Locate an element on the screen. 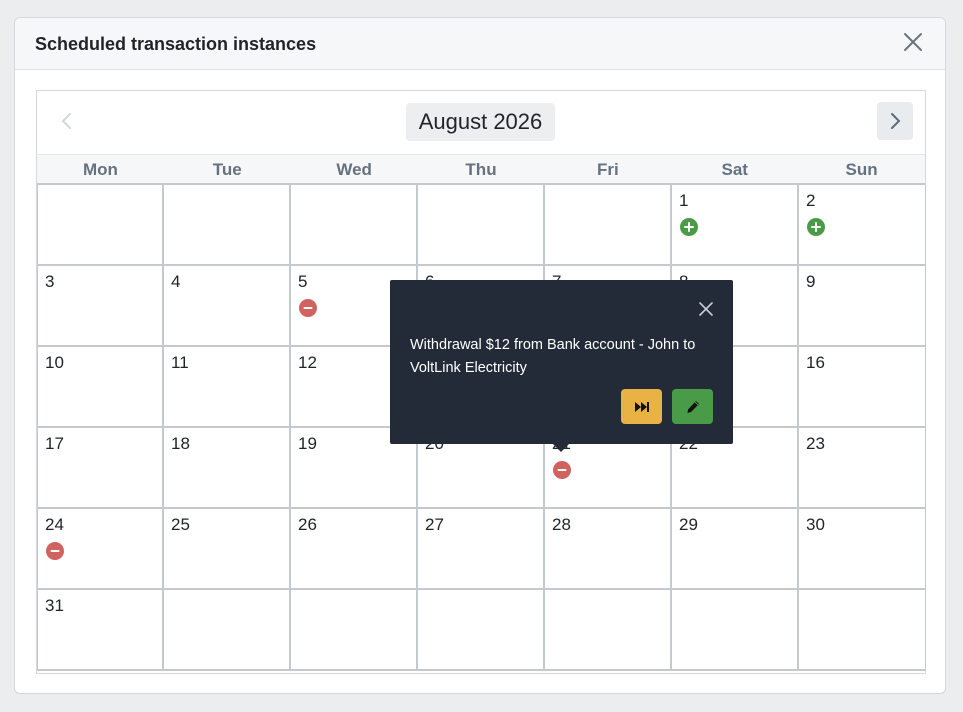 The image size is (963, 712). weekday-header: Mon is located at coordinates (100, 169).